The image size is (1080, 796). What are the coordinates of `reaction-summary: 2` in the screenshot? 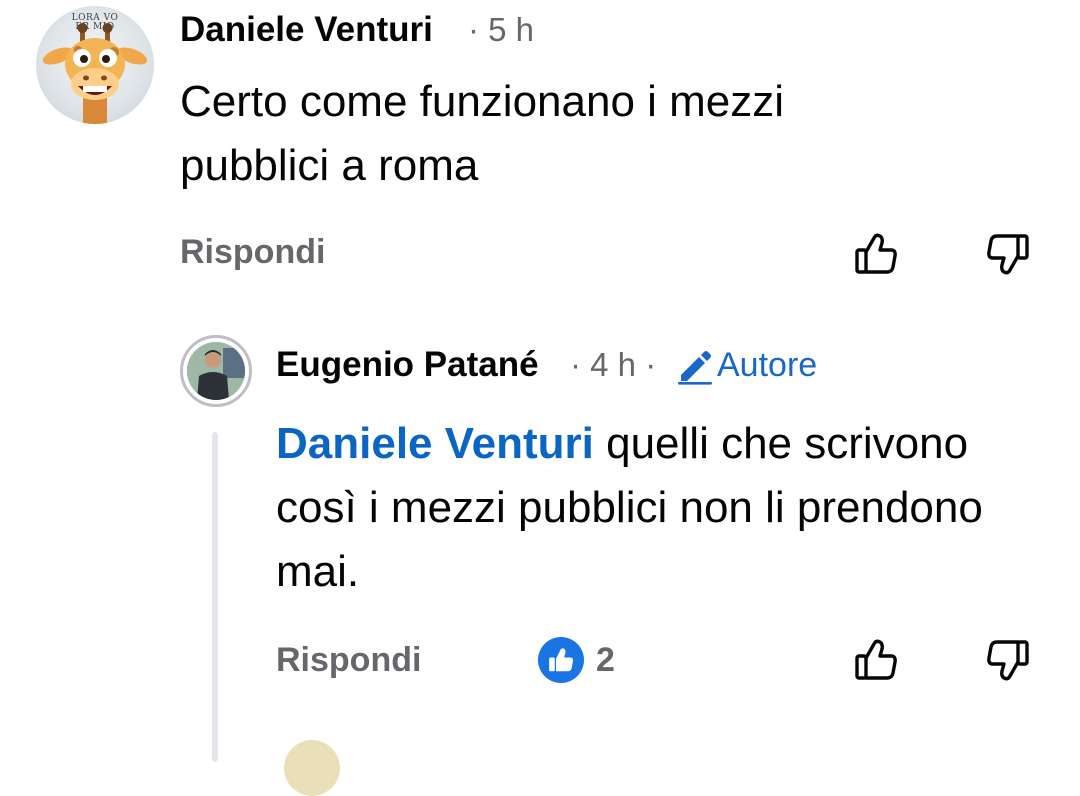 It's located at (576, 660).